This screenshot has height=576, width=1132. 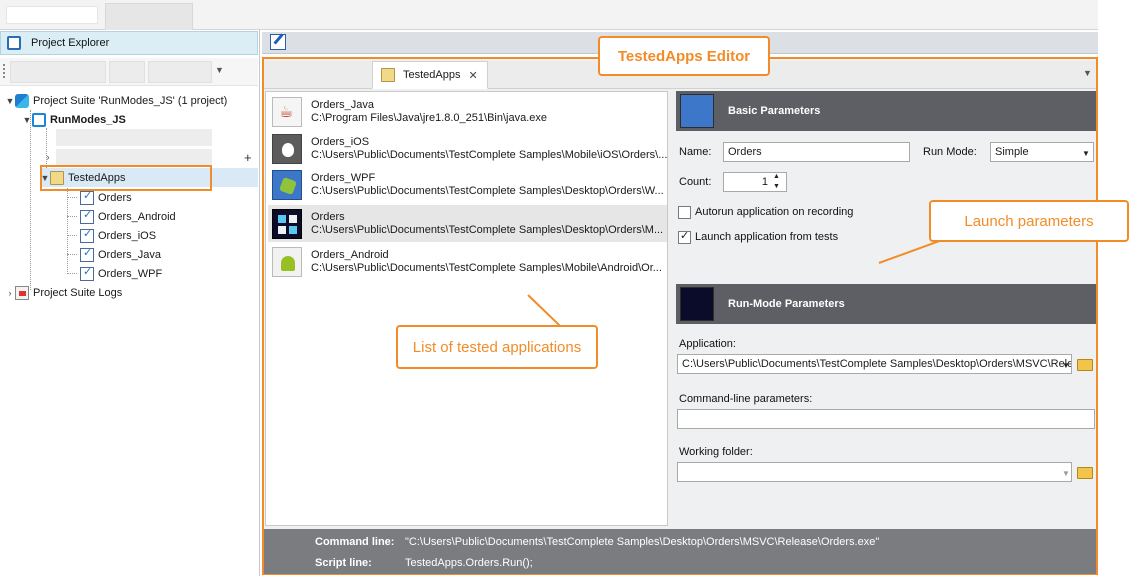 What do you see at coordinates (874, 472) in the screenshot?
I see `working-folder-field` at bounding box center [874, 472].